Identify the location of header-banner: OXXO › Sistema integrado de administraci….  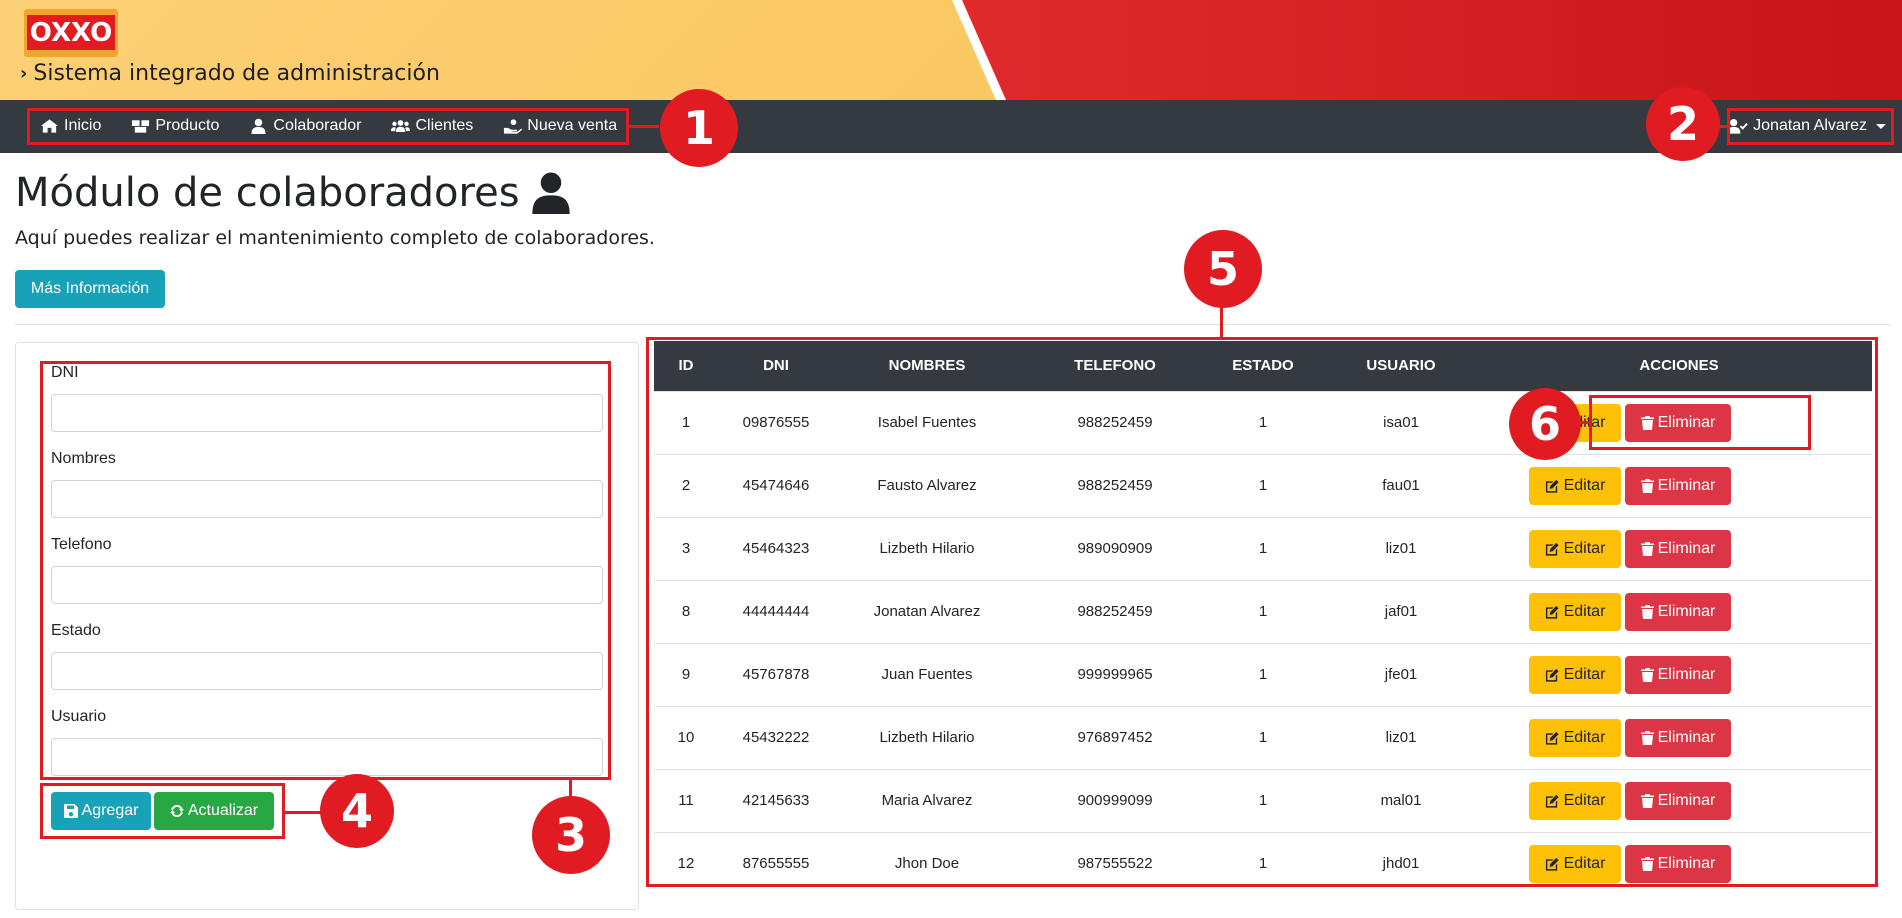
(951, 50).